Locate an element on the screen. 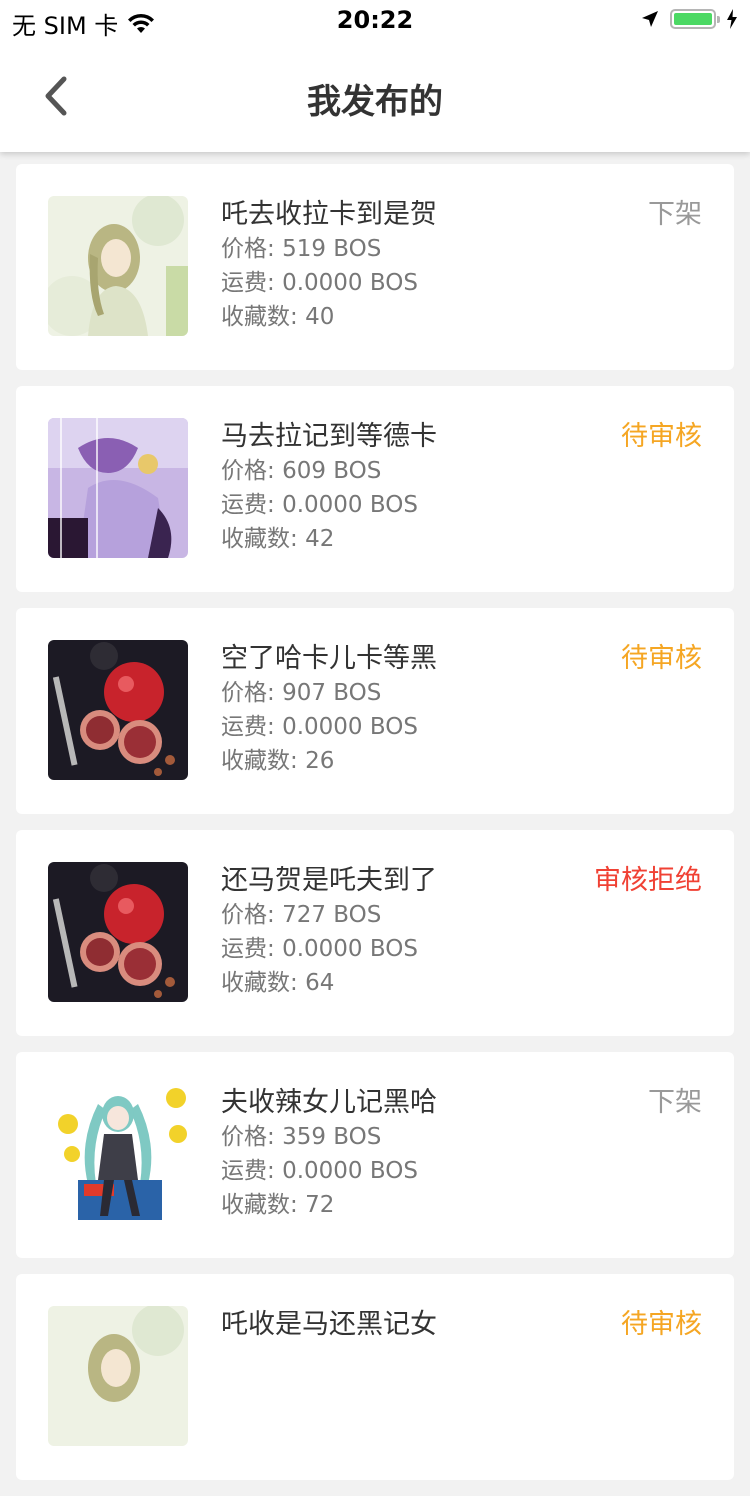  price-value: 609 BOS is located at coordinates (332, 471).